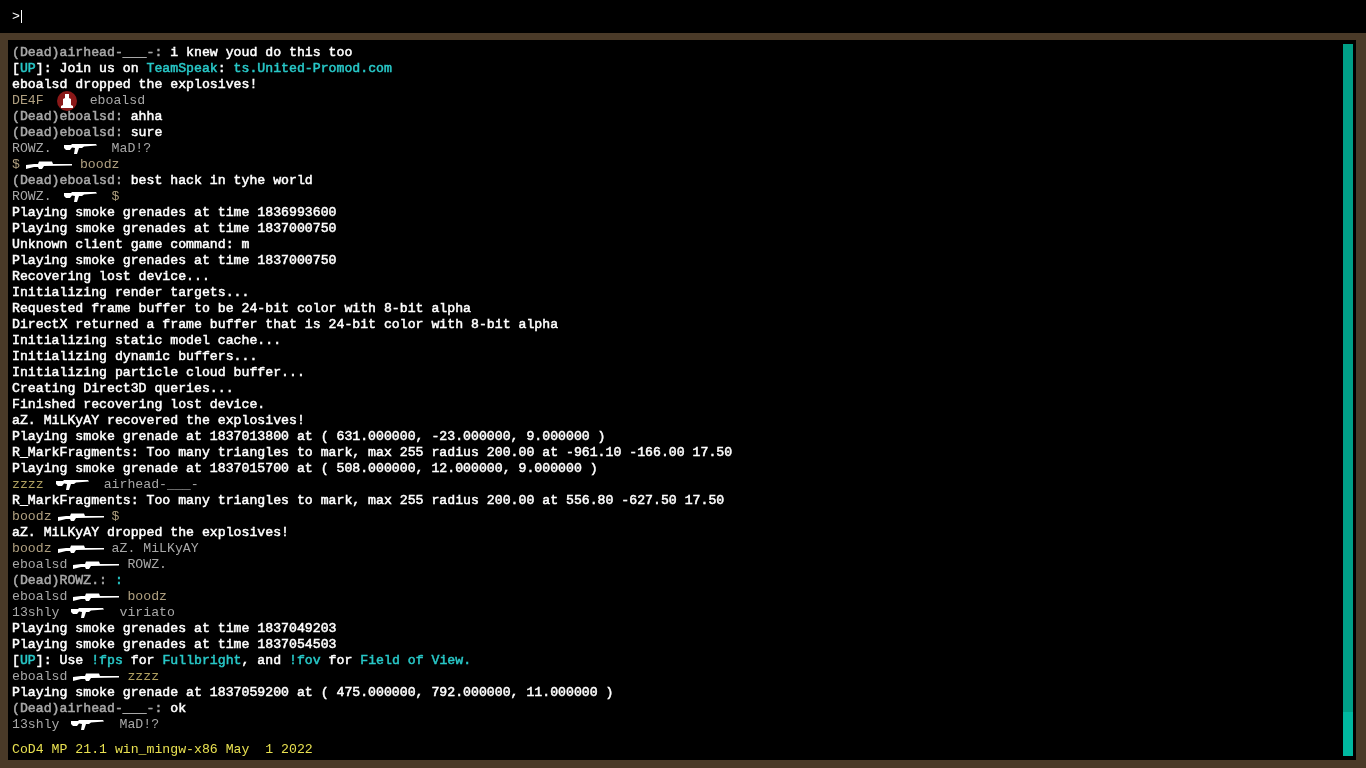 Image resolution: width=1366 pixels, height=768 pixels. Describe the element at coordinates (286, 325) in the screenshot. I see `log-line: DirectX returned a frame buffer that is 24-bit color with 8-bit alpha` at that location.